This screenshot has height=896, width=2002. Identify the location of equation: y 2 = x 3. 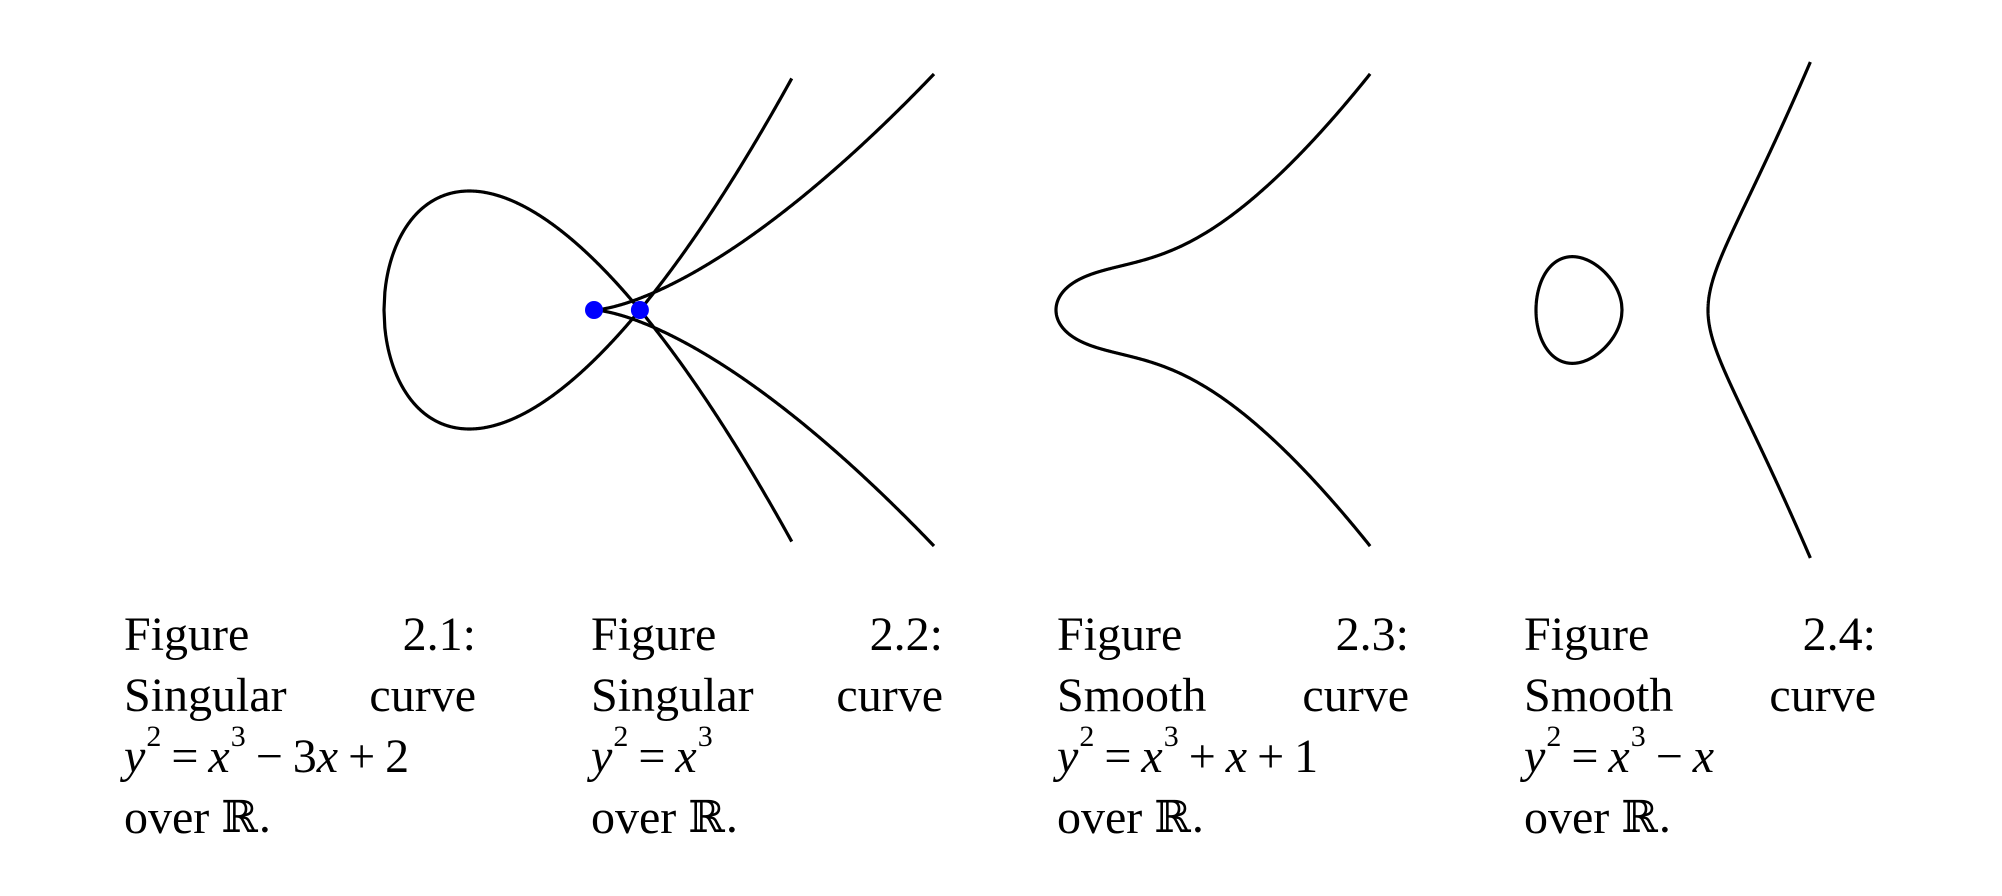
(767, 753).